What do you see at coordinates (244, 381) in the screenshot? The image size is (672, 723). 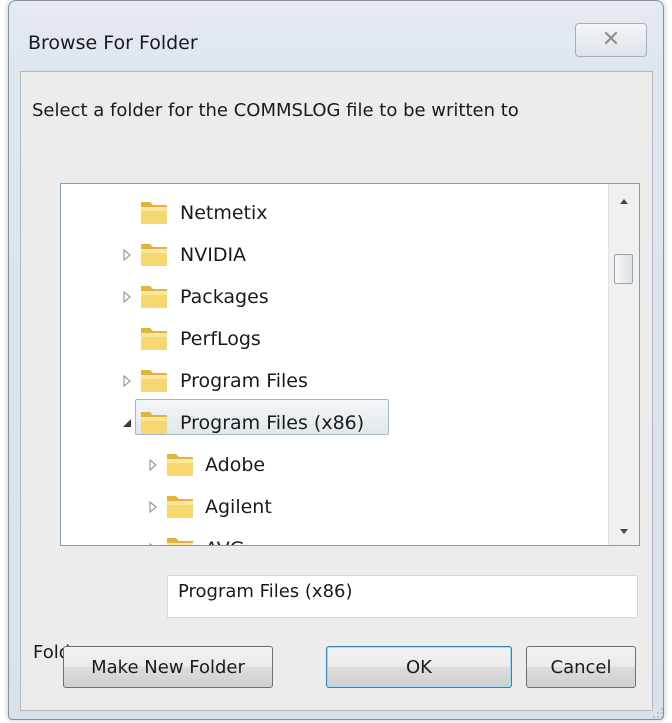 I see `tree-item-label: Program Files` at bounding box center [244, 381].